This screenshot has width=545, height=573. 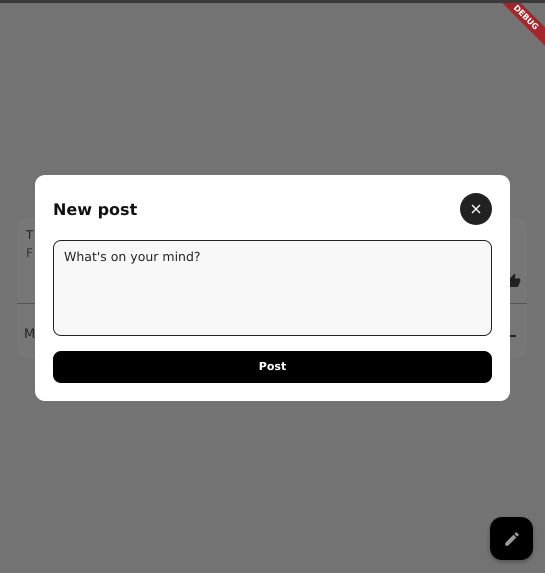 I want to click on close-button, so click(x=476, y=209).